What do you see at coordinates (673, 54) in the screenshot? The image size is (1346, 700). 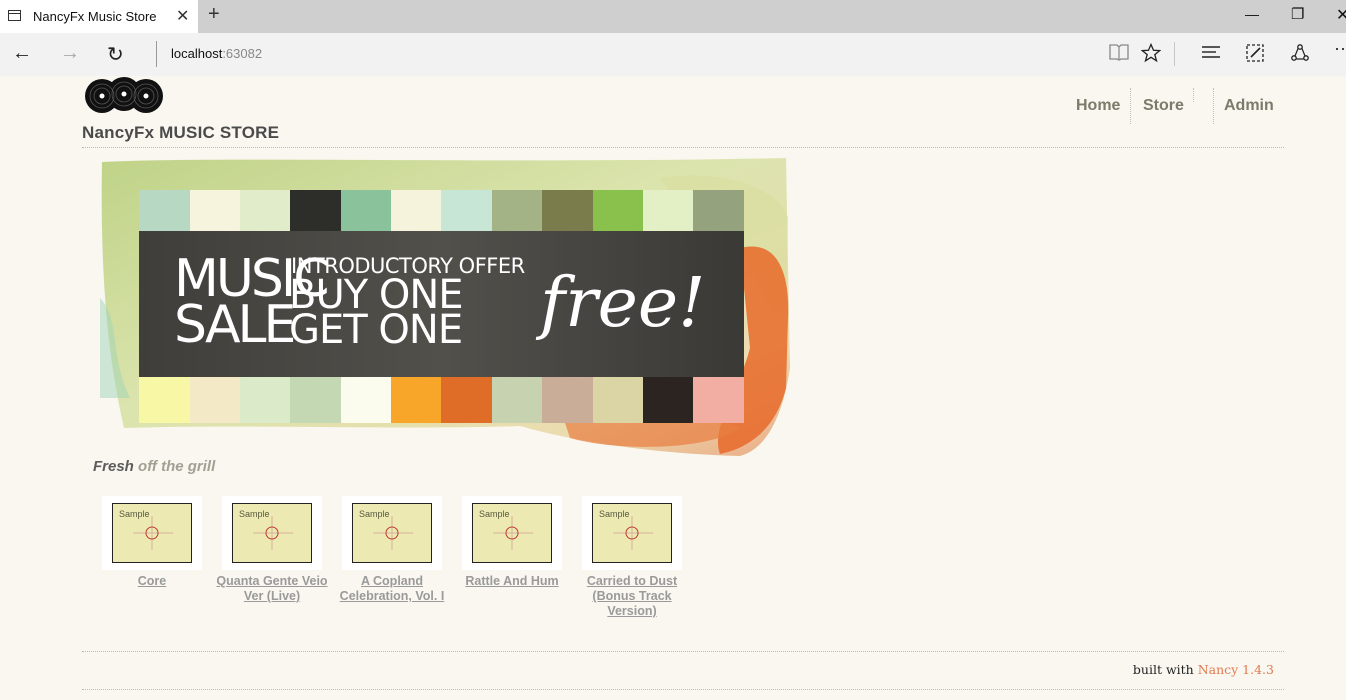 I see `browser-navbar: ← → ↻ localhost:63082 ⋯` at bounding box center [673, 54].